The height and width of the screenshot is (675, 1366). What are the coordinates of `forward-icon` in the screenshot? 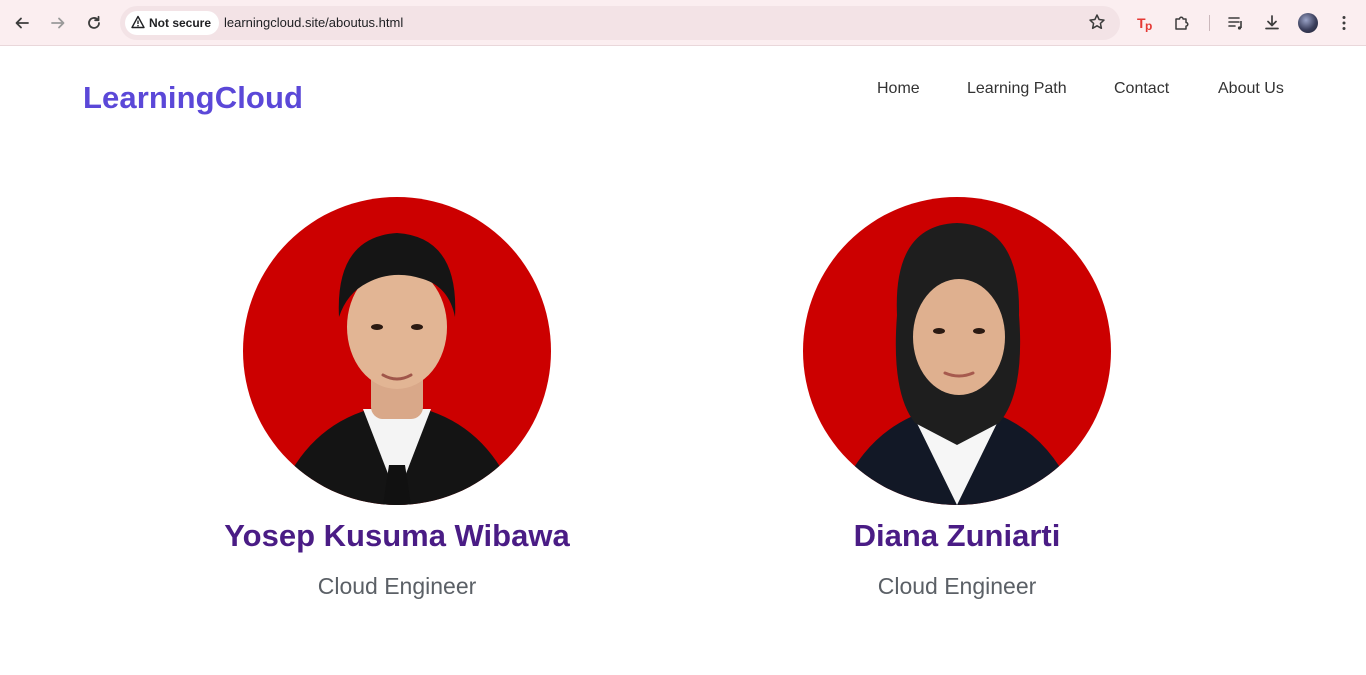 It's located at (58, 23).